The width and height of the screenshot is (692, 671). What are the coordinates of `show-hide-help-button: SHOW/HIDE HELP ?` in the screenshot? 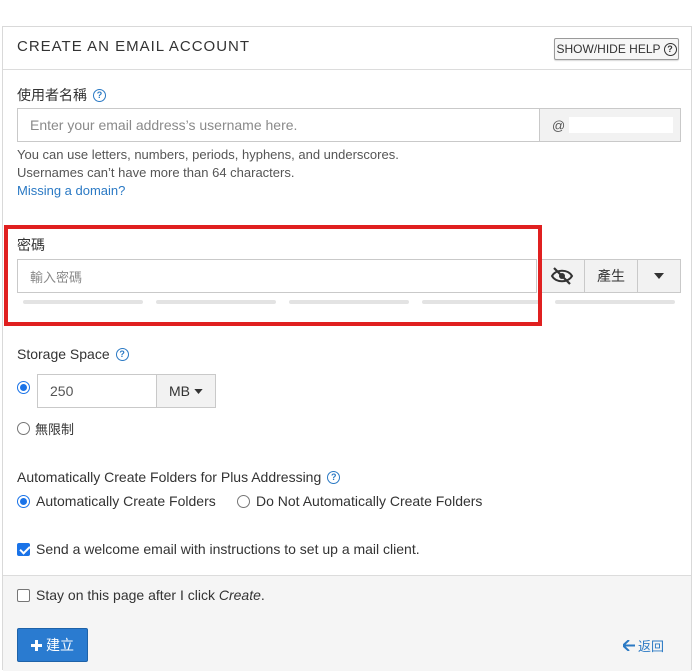 It's located at (616, 49).